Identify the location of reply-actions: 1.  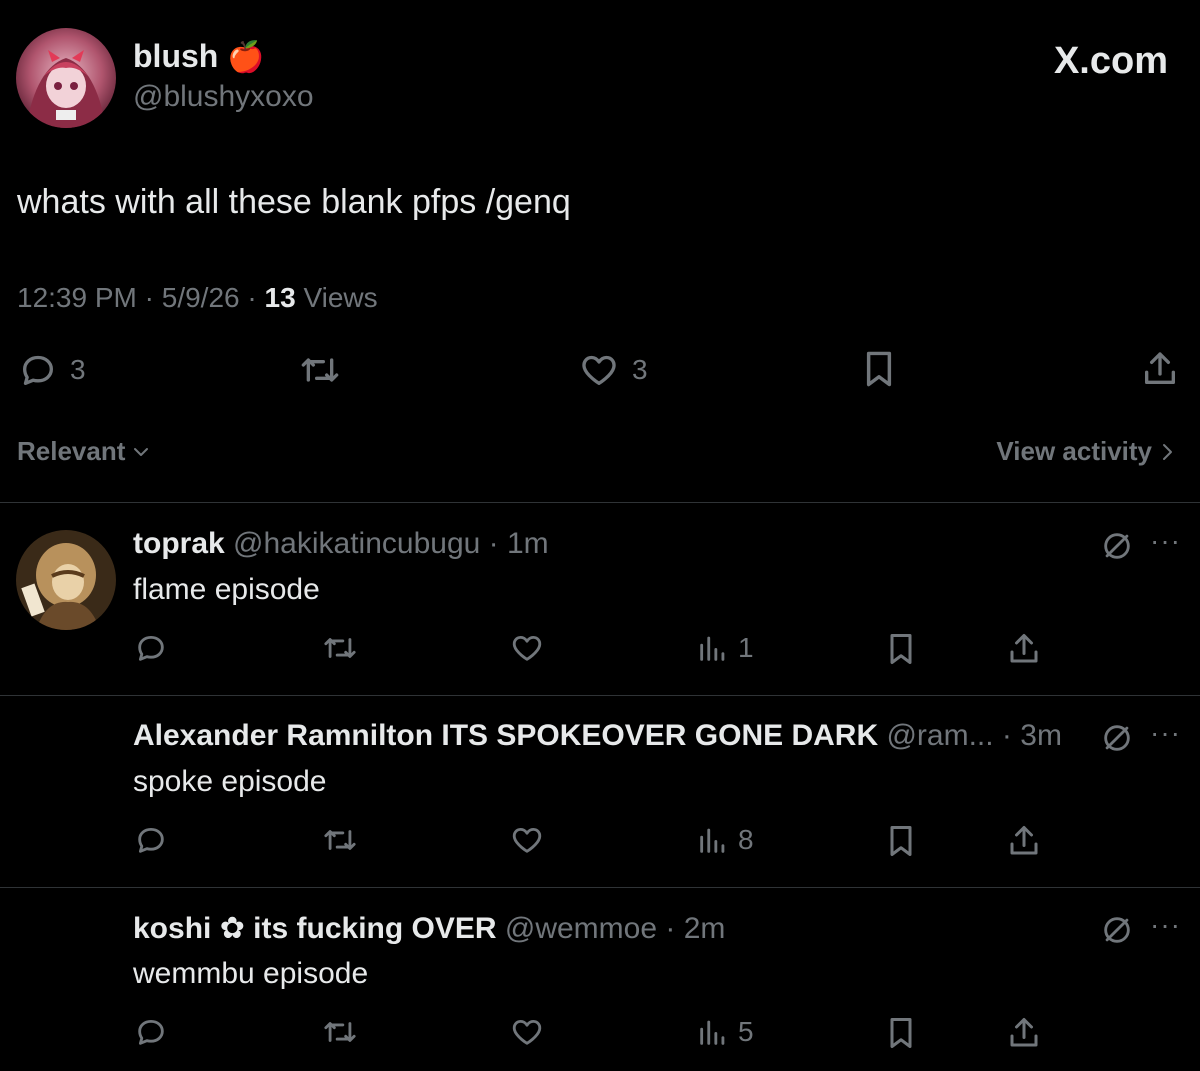
(600, 648).